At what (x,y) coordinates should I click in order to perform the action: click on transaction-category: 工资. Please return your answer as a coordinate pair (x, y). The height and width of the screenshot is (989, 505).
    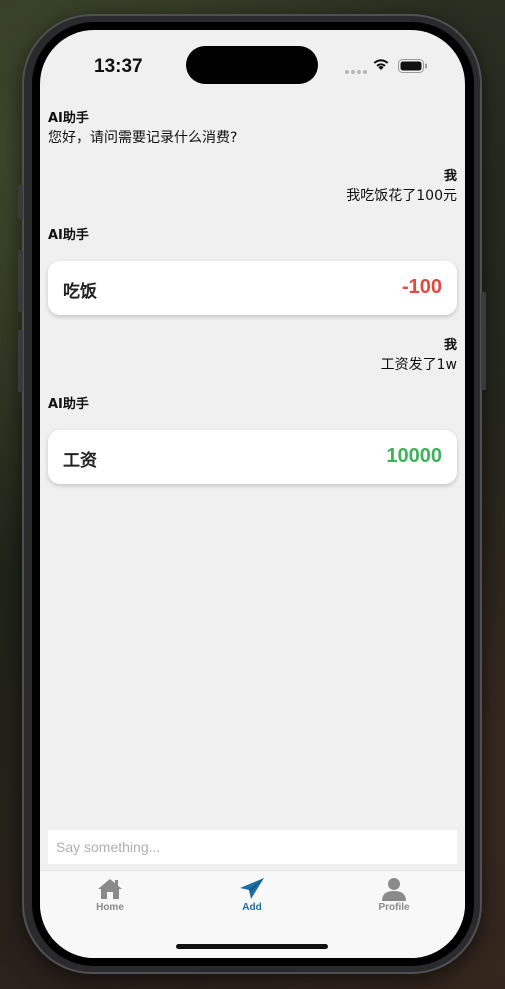
    Looking at the image, I should click on (80, 461).